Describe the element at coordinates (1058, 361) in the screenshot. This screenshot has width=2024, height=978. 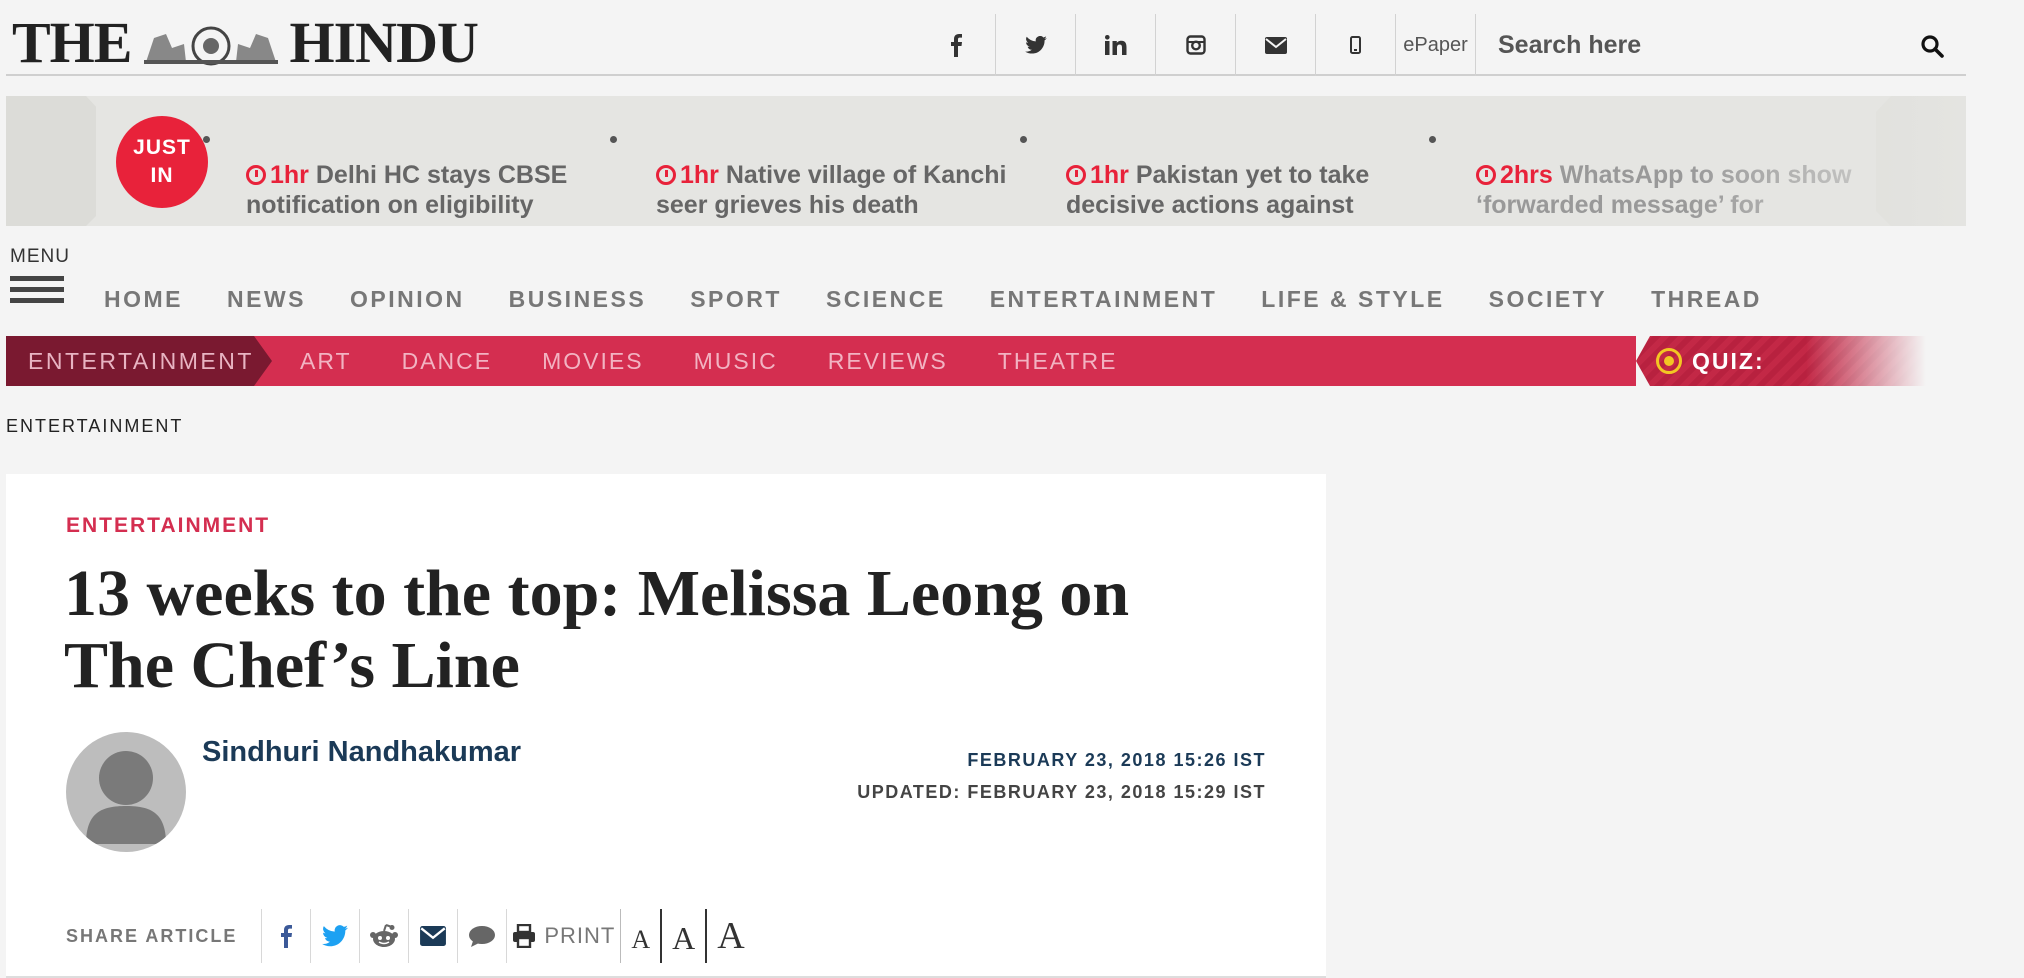
I see `subnav-item-theatre: THEATRE` at that location.